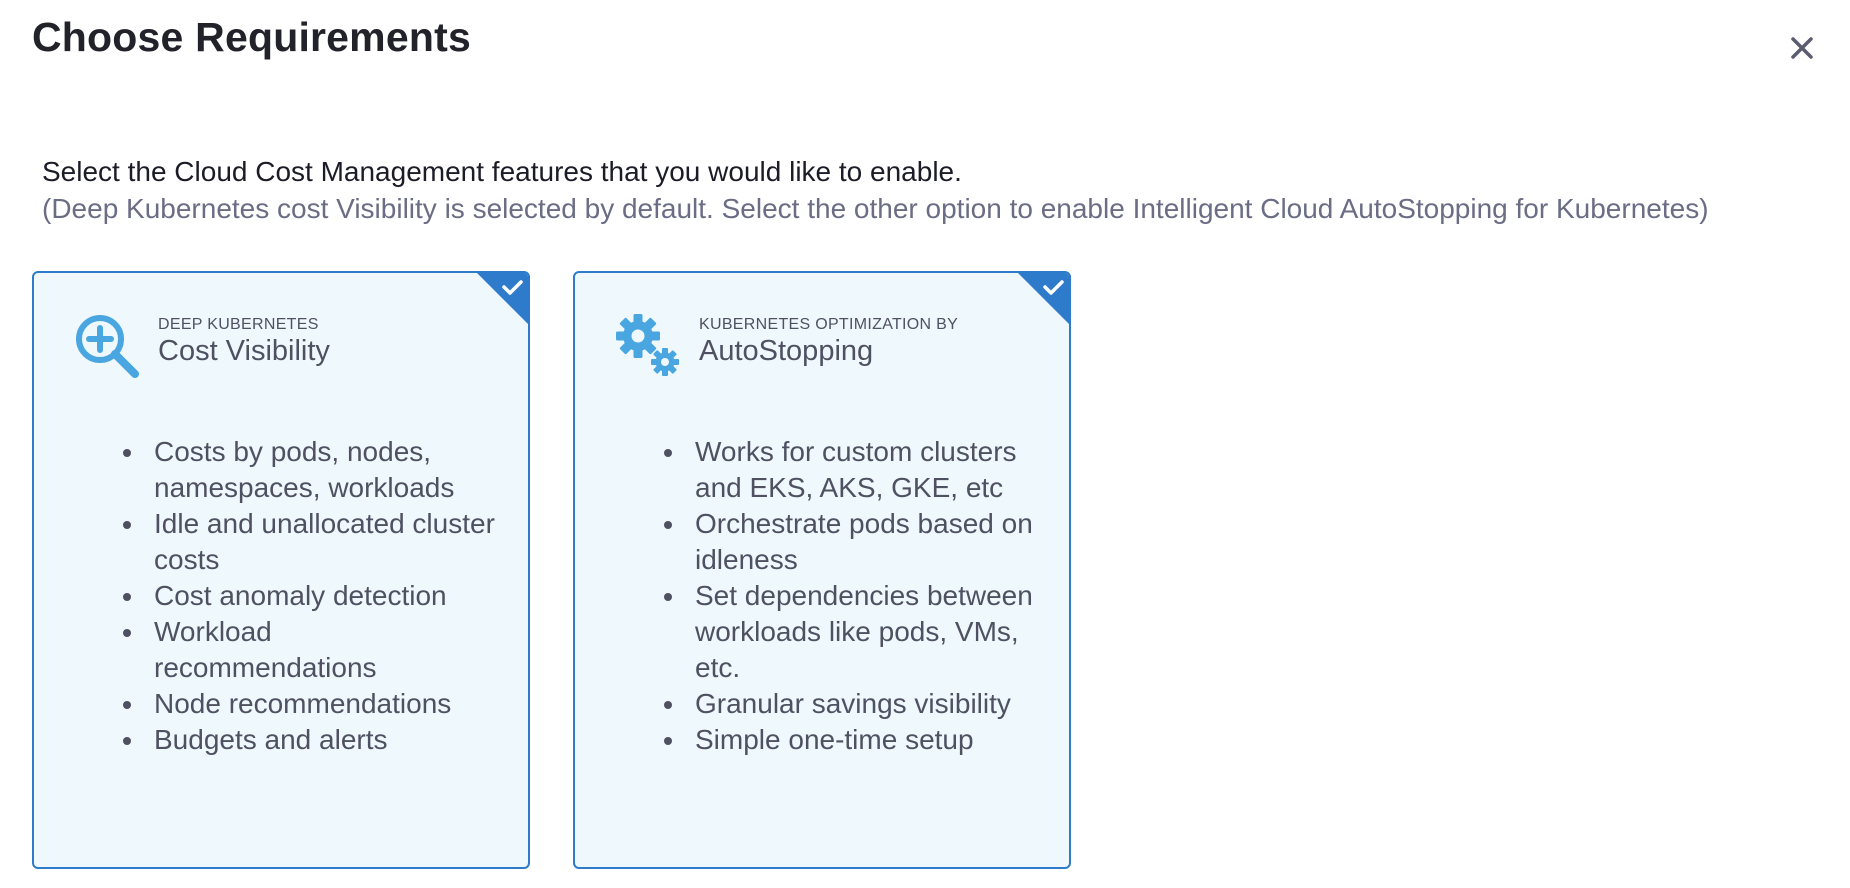  I want to click on feature-item: Simple one-time setup, so click(862, 740).